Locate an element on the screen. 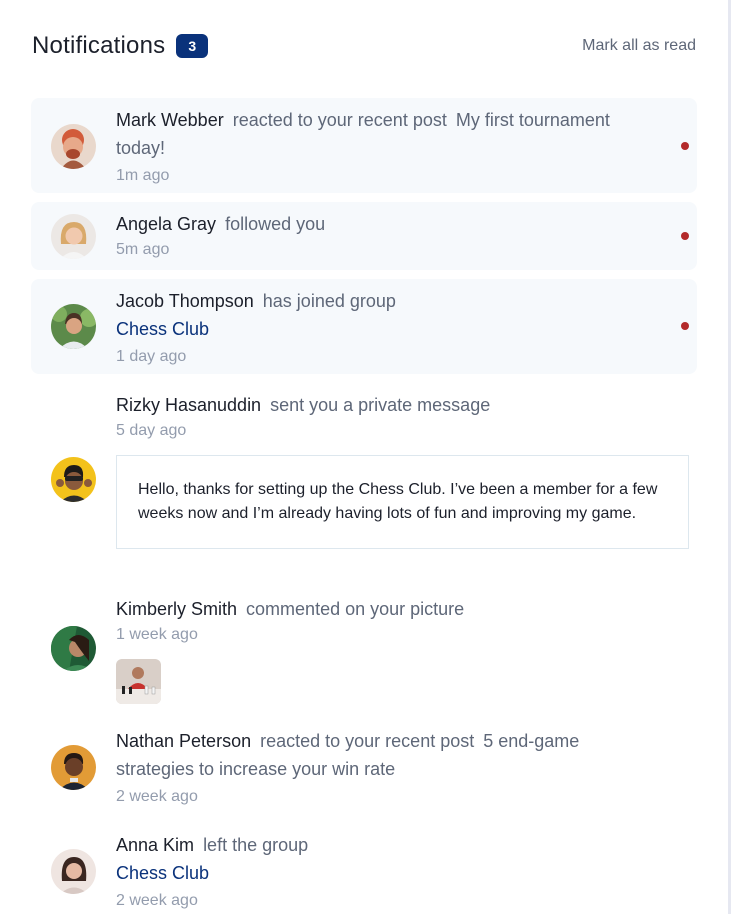 This screenshot has height=914, width=731. notification-item: Angela Gray followed you 5m ago is located at coordinates (364, 236).